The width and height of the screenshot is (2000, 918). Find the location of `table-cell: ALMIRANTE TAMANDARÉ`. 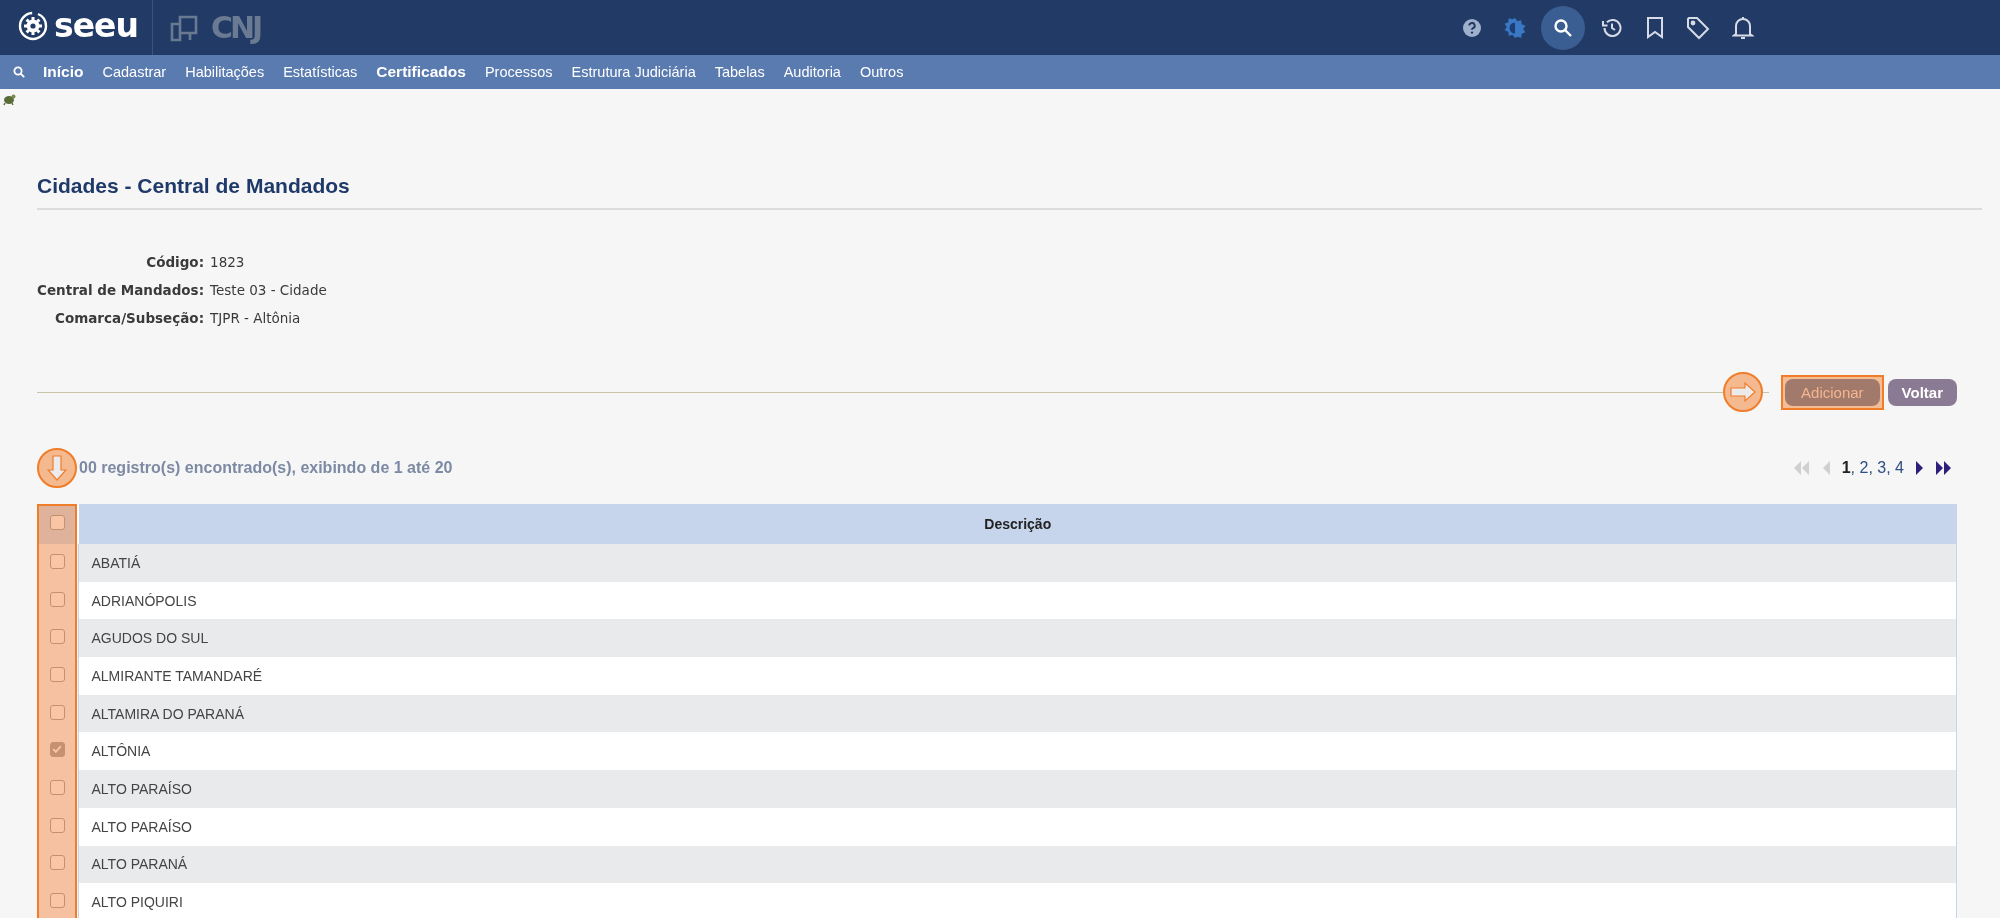

table-cell: ALMIRANTE TAMANDARÉ is located at coordinates (1017, 676).